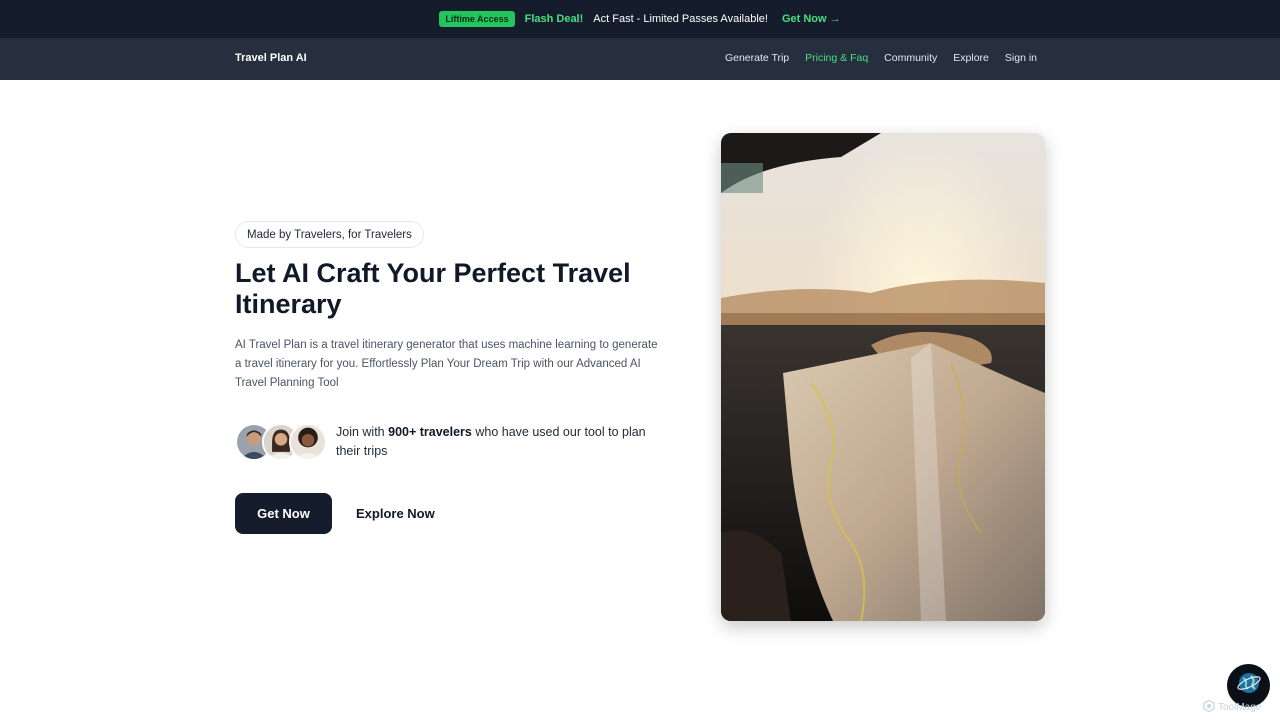 The height and width of the screenshot is (720, 1280). Describe the element at coordinates (971, 58) in the screenshot. I see `nav-explore: Explore` at that location.